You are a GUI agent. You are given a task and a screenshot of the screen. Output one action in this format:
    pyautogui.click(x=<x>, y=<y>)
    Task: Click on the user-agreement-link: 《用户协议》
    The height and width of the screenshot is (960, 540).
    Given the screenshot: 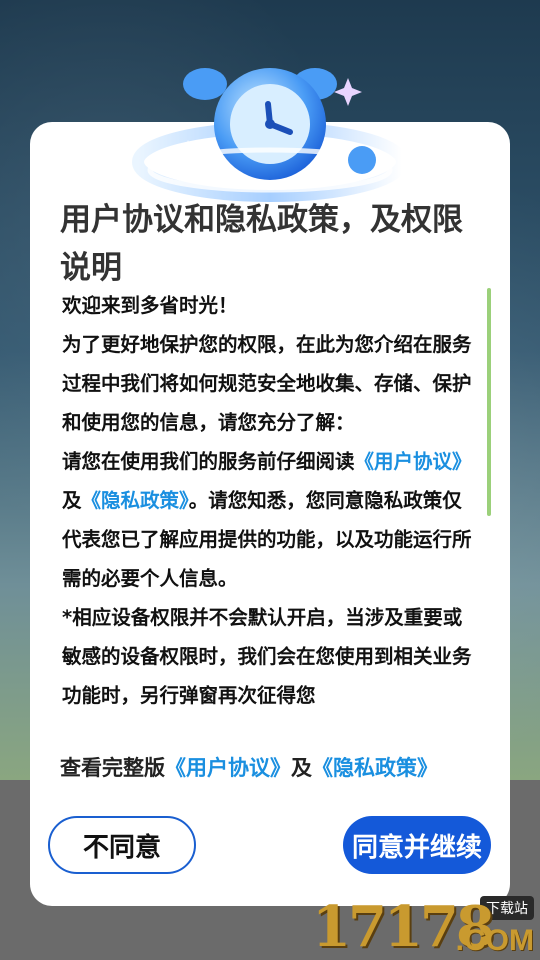 What is the action you would take?
    pyautogui.click(x=413, y=461)
    